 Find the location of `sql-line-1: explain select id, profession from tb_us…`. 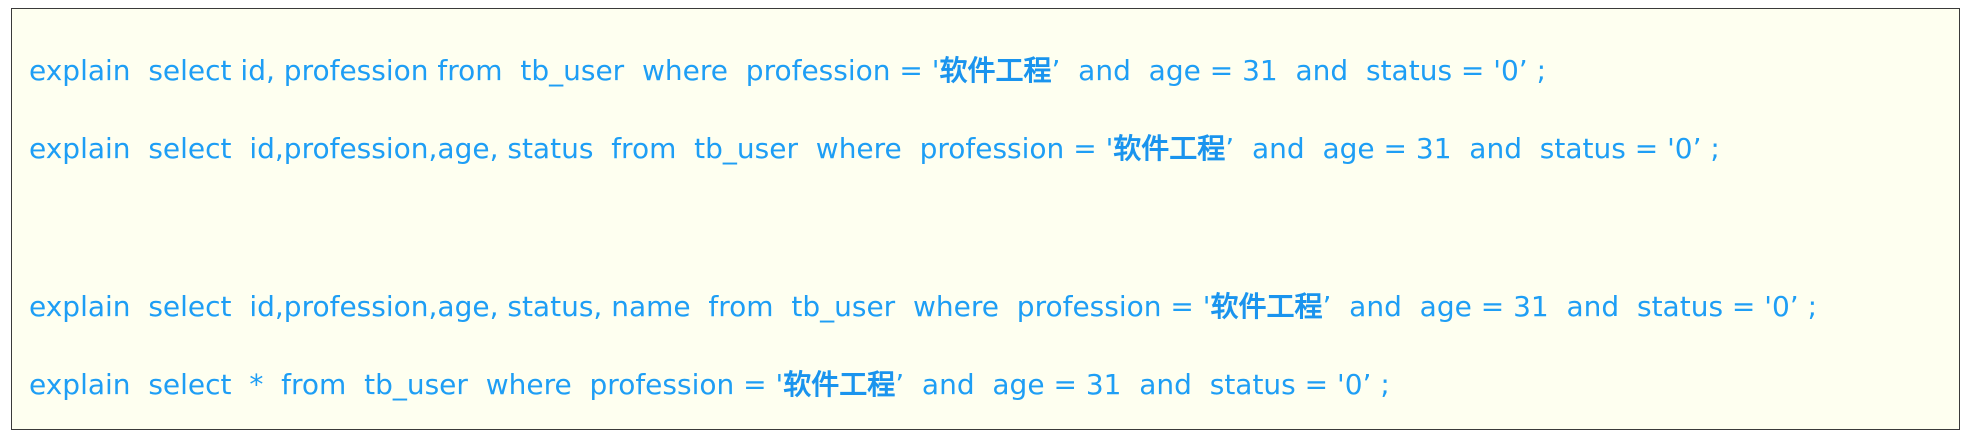

sql-line-1: explain select id, profession from tb_us… is located at coordinates (787, 71).